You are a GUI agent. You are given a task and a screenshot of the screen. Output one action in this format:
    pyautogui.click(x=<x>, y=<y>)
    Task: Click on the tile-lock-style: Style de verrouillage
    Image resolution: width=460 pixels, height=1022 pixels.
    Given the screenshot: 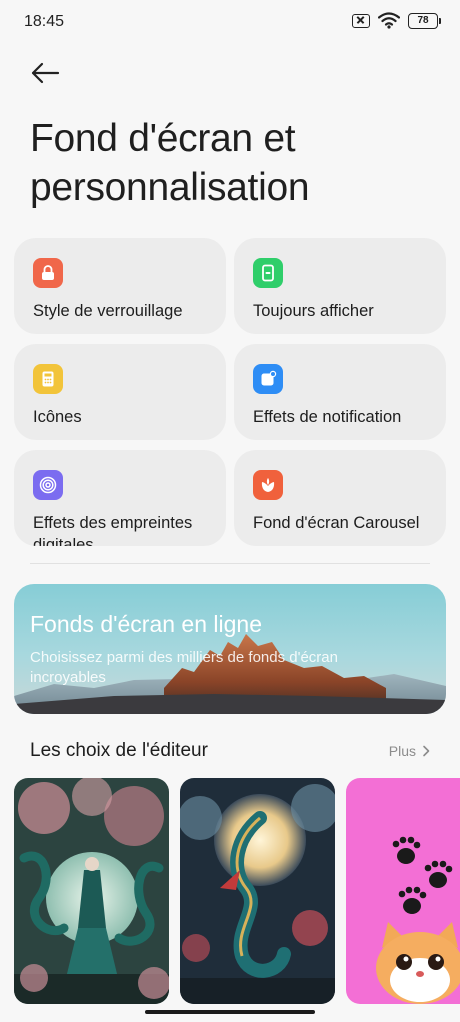 What is the action you would take?
    pyautogui.click(x=120, y=286)
    